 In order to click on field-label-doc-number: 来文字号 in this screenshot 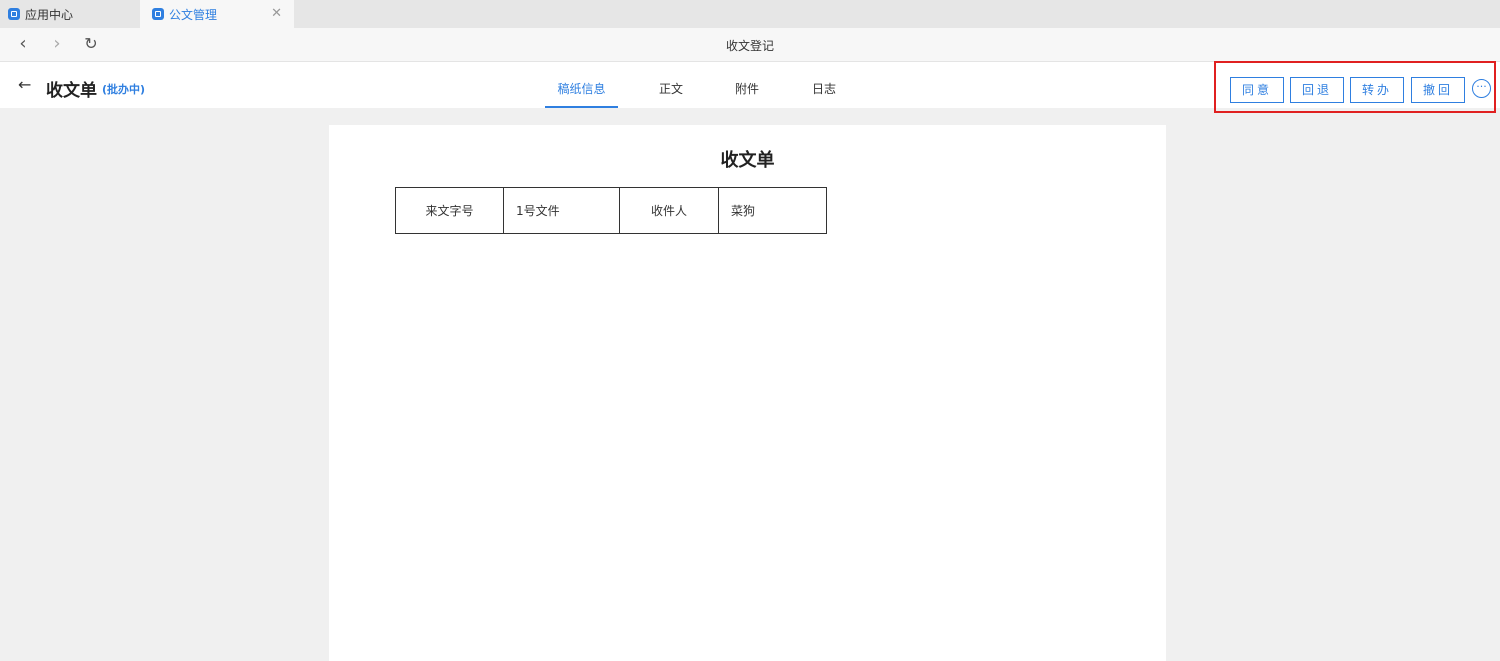, I will do `click(449, 210)`.